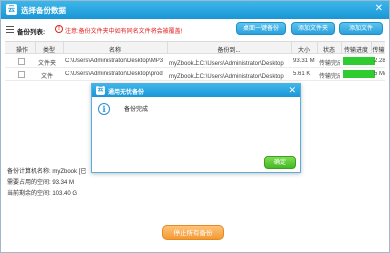 Image resolution: width=390 pixels, height=253 pixels. Describe the element at coordinates (31, 32) in the screenshot. I see `backup-list-label: 备份列表:` at that location.